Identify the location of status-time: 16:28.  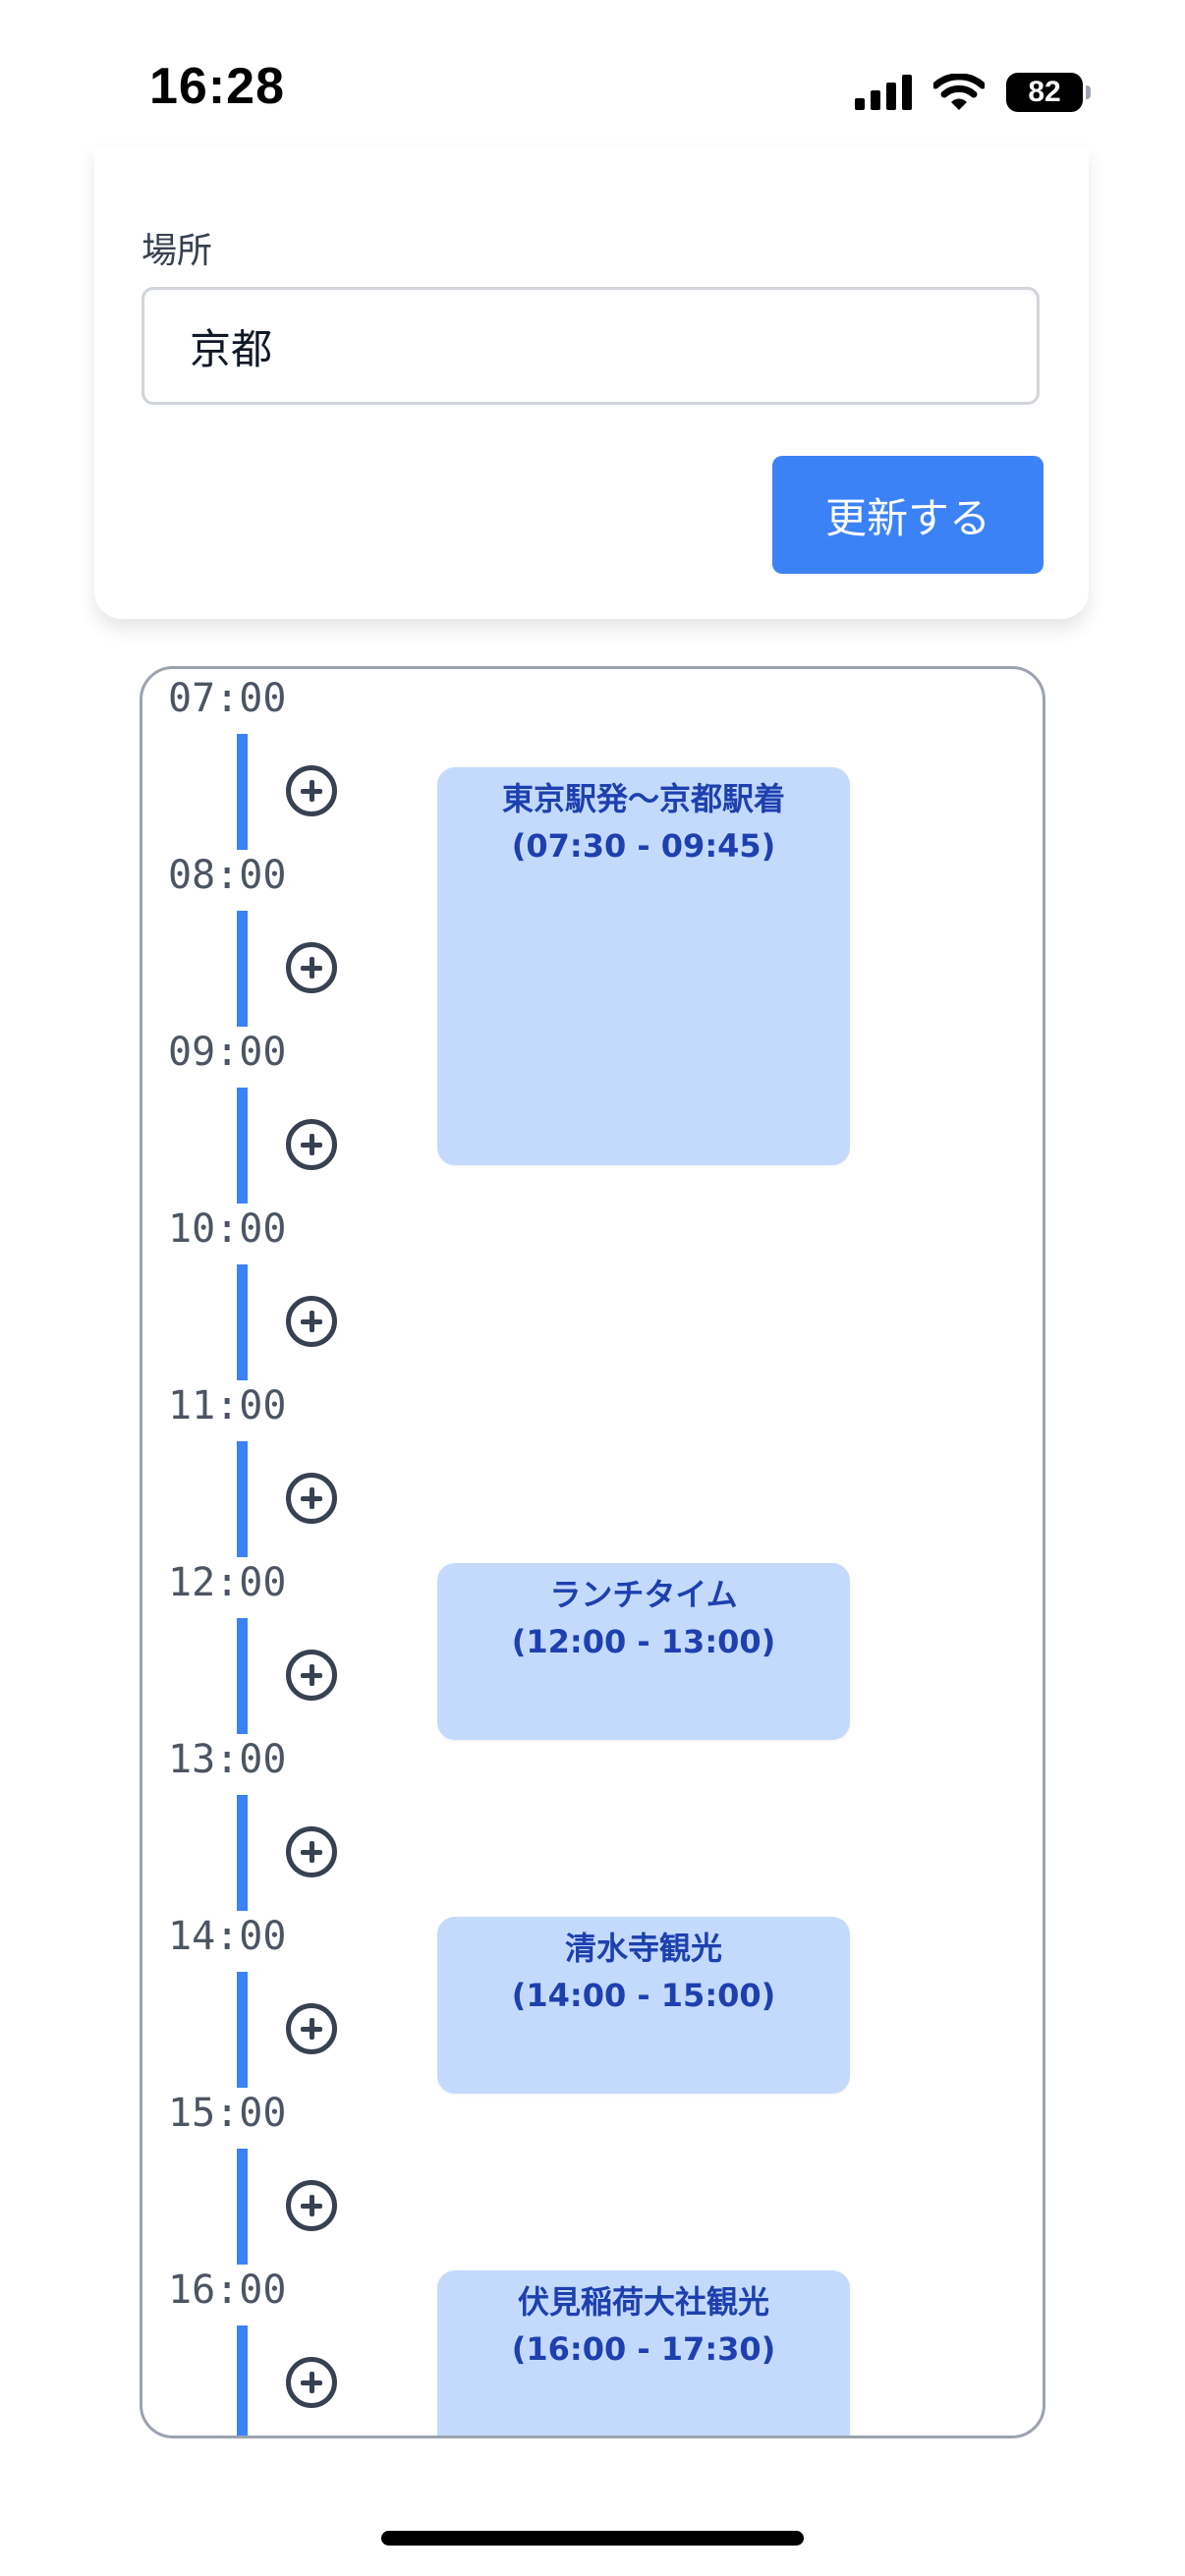
(217, 86).